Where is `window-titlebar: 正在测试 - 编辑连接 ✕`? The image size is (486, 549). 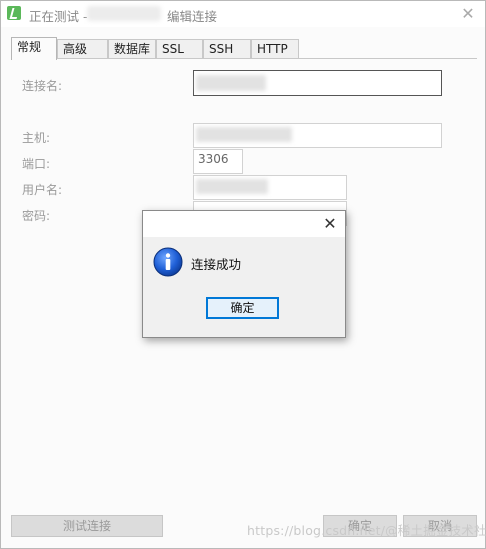
window-titlebar: 正在测试 - 编辑连接 ✕ is located at coordinates (243, 14).